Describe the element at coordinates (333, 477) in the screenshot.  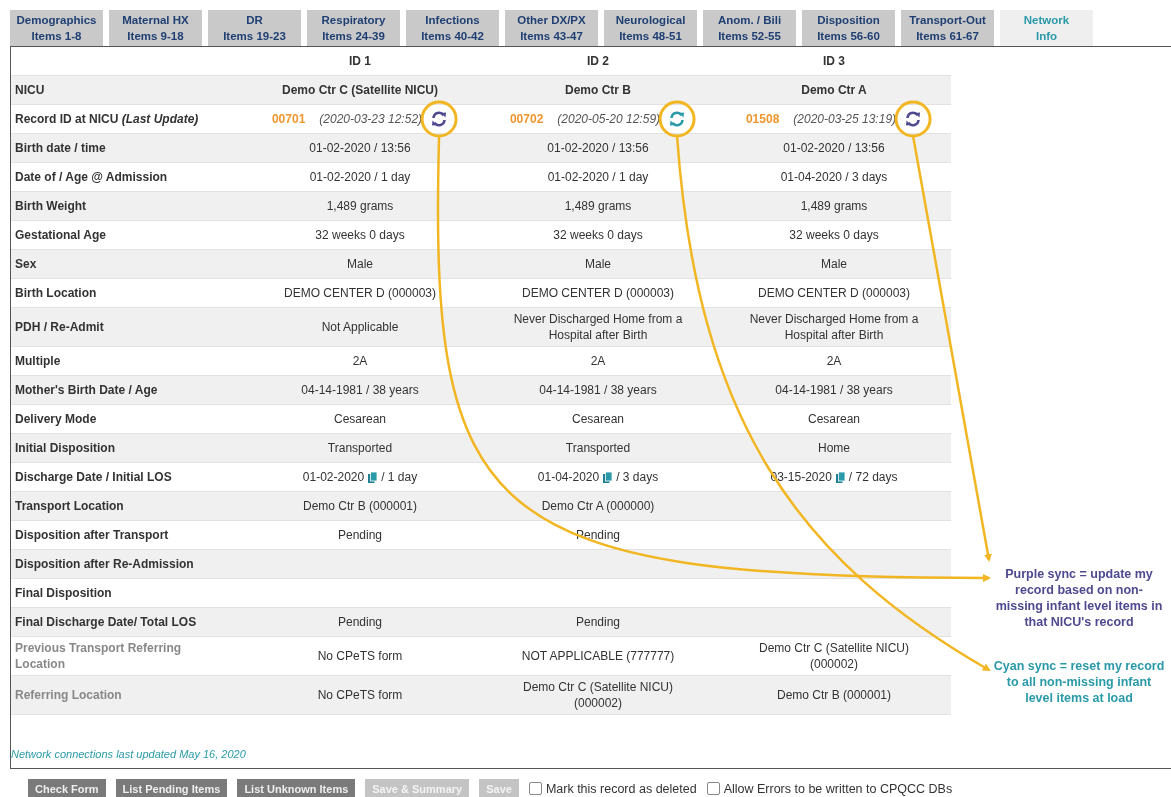
I see `discharge-date: 01-02-2020` at that location.